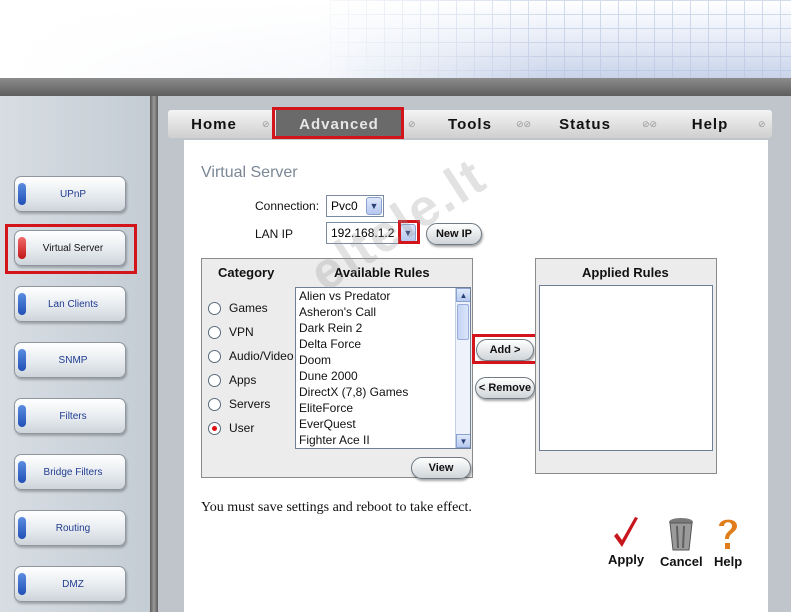 The image size is (791, 612). Describe the element at coordinates (243, 380) in the screenshot. I see `category-label: Apps` at that location.